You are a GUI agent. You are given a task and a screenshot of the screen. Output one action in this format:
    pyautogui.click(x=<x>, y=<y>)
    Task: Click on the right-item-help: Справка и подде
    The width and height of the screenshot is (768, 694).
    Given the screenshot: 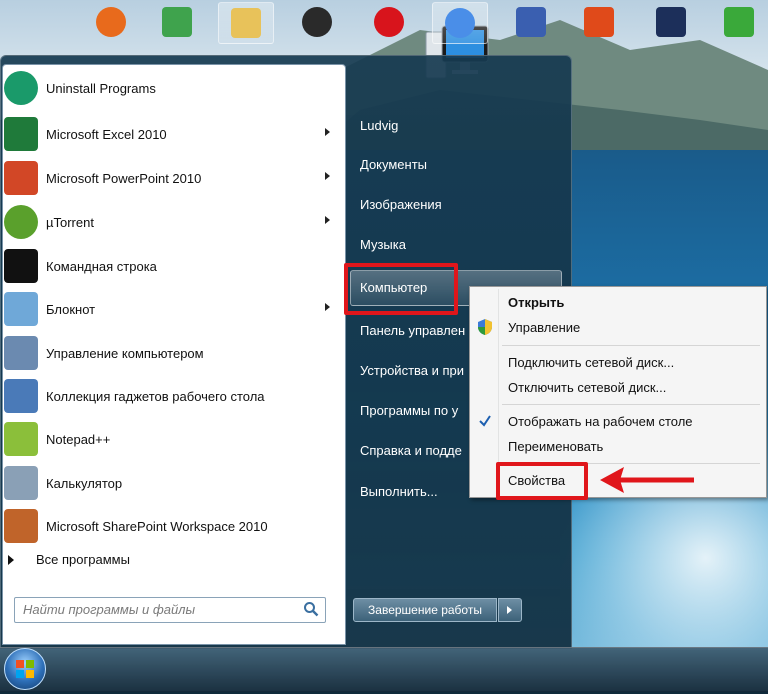 What is the action you would take?
    pyautogui.click(x=411, y=450)
    